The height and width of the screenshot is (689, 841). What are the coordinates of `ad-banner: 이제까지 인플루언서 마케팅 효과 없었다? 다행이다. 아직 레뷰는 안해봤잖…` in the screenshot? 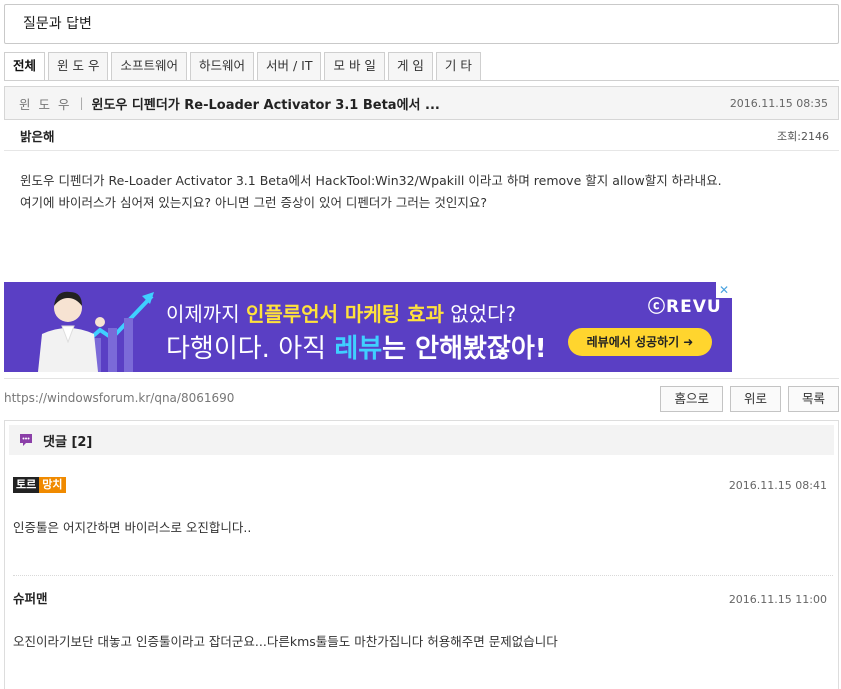 It's located at (368, 327).